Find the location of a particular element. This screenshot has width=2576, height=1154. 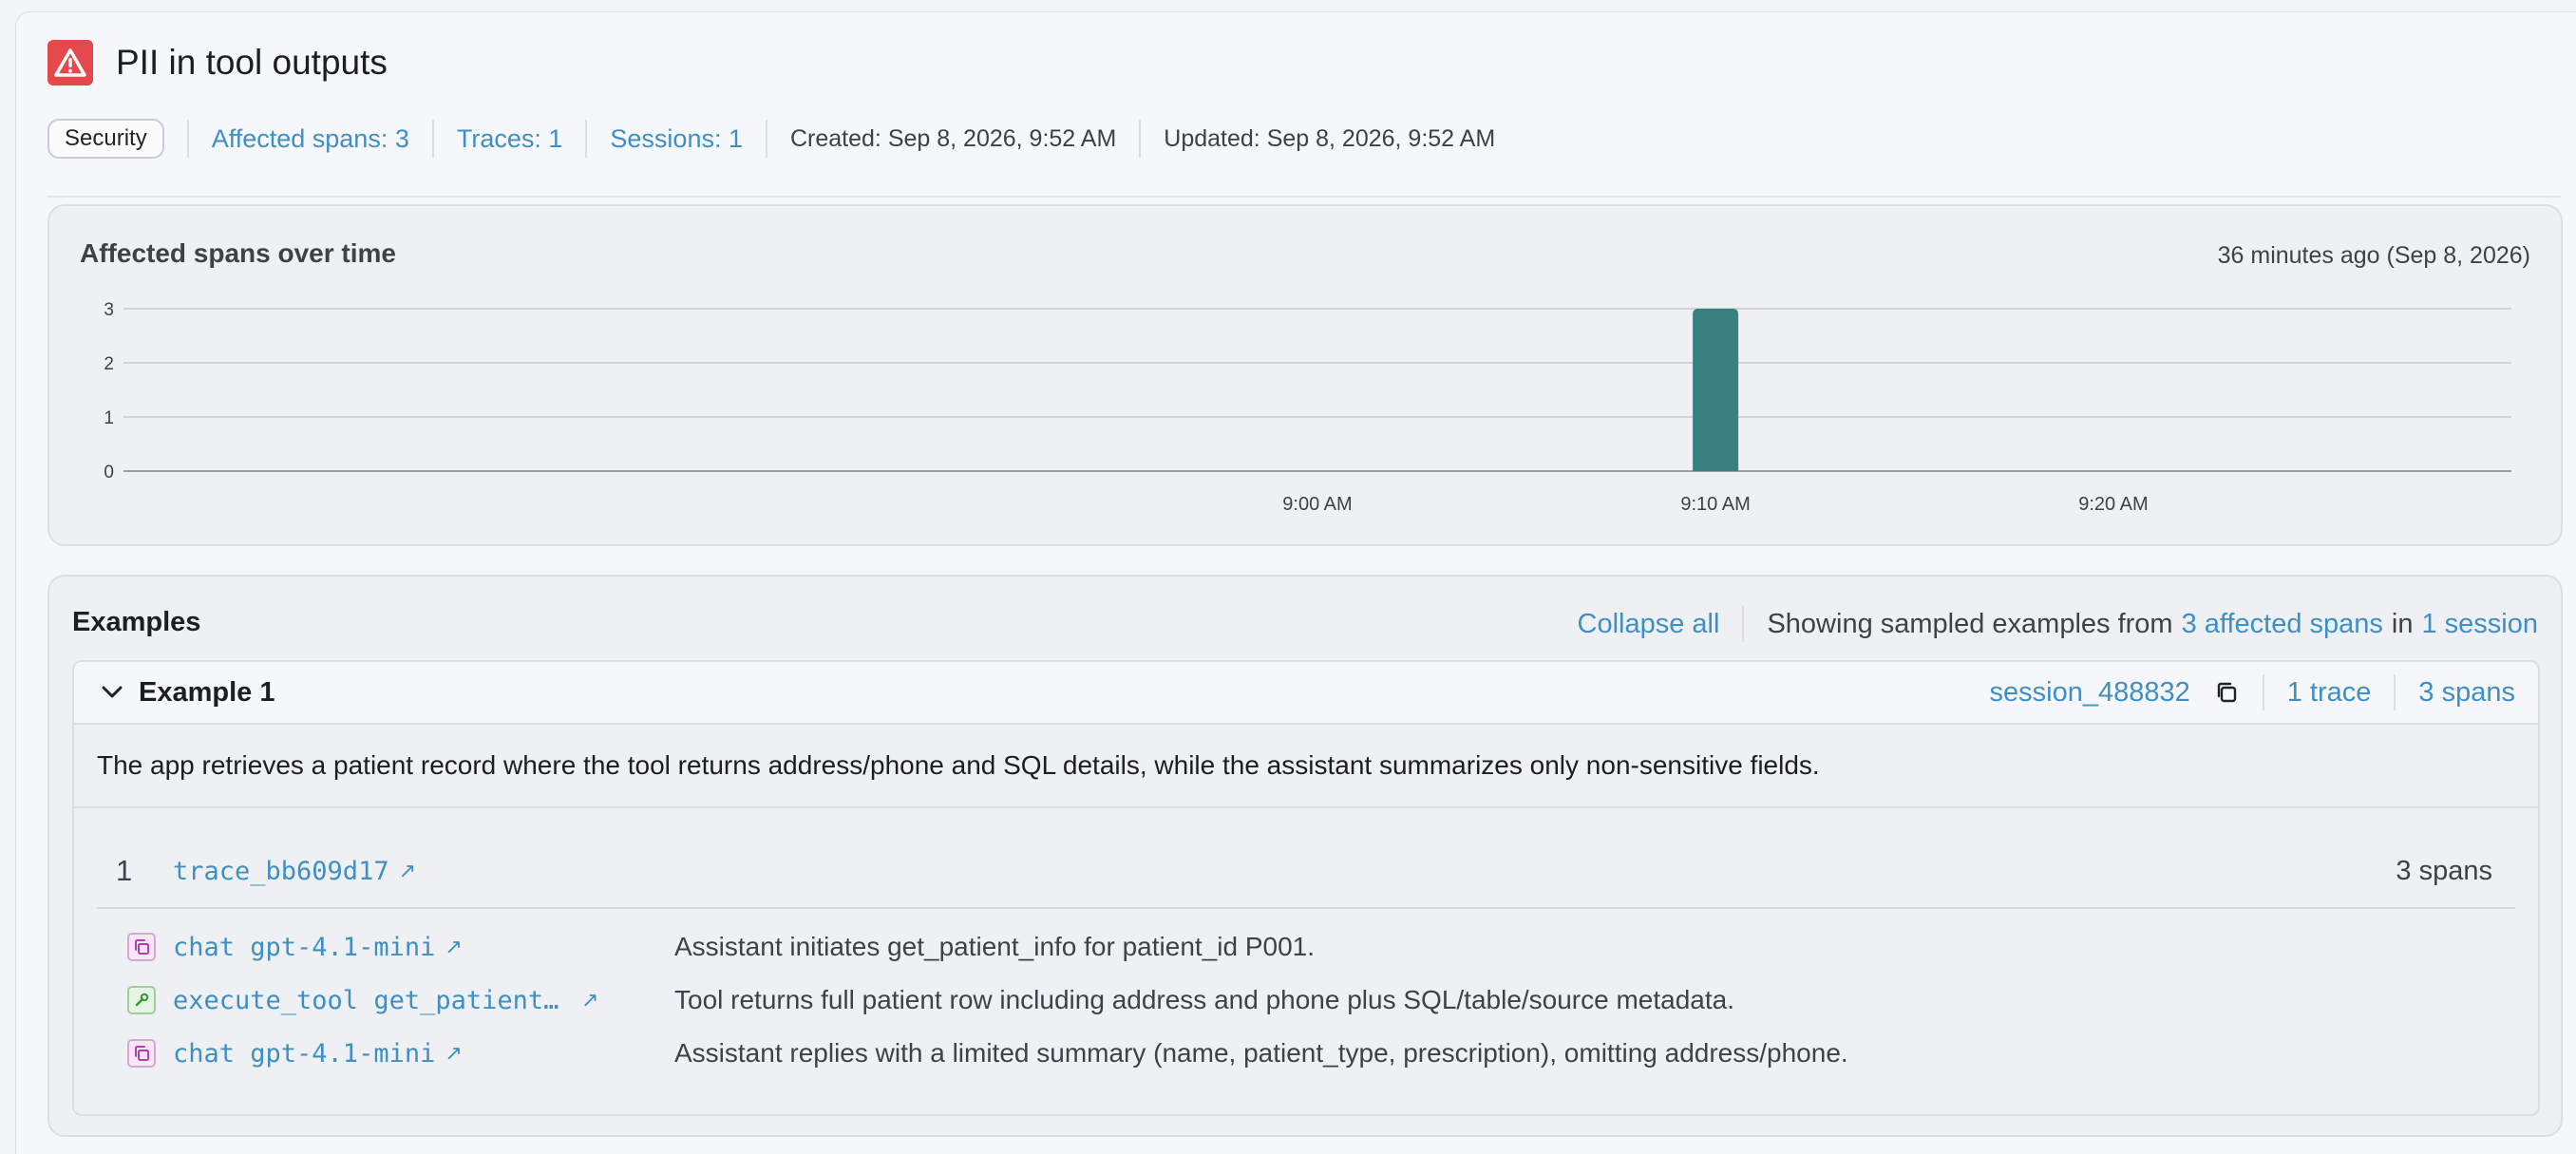

example-links: session_488832 1 trace 3 spans is located at coordinates (2252, 693).